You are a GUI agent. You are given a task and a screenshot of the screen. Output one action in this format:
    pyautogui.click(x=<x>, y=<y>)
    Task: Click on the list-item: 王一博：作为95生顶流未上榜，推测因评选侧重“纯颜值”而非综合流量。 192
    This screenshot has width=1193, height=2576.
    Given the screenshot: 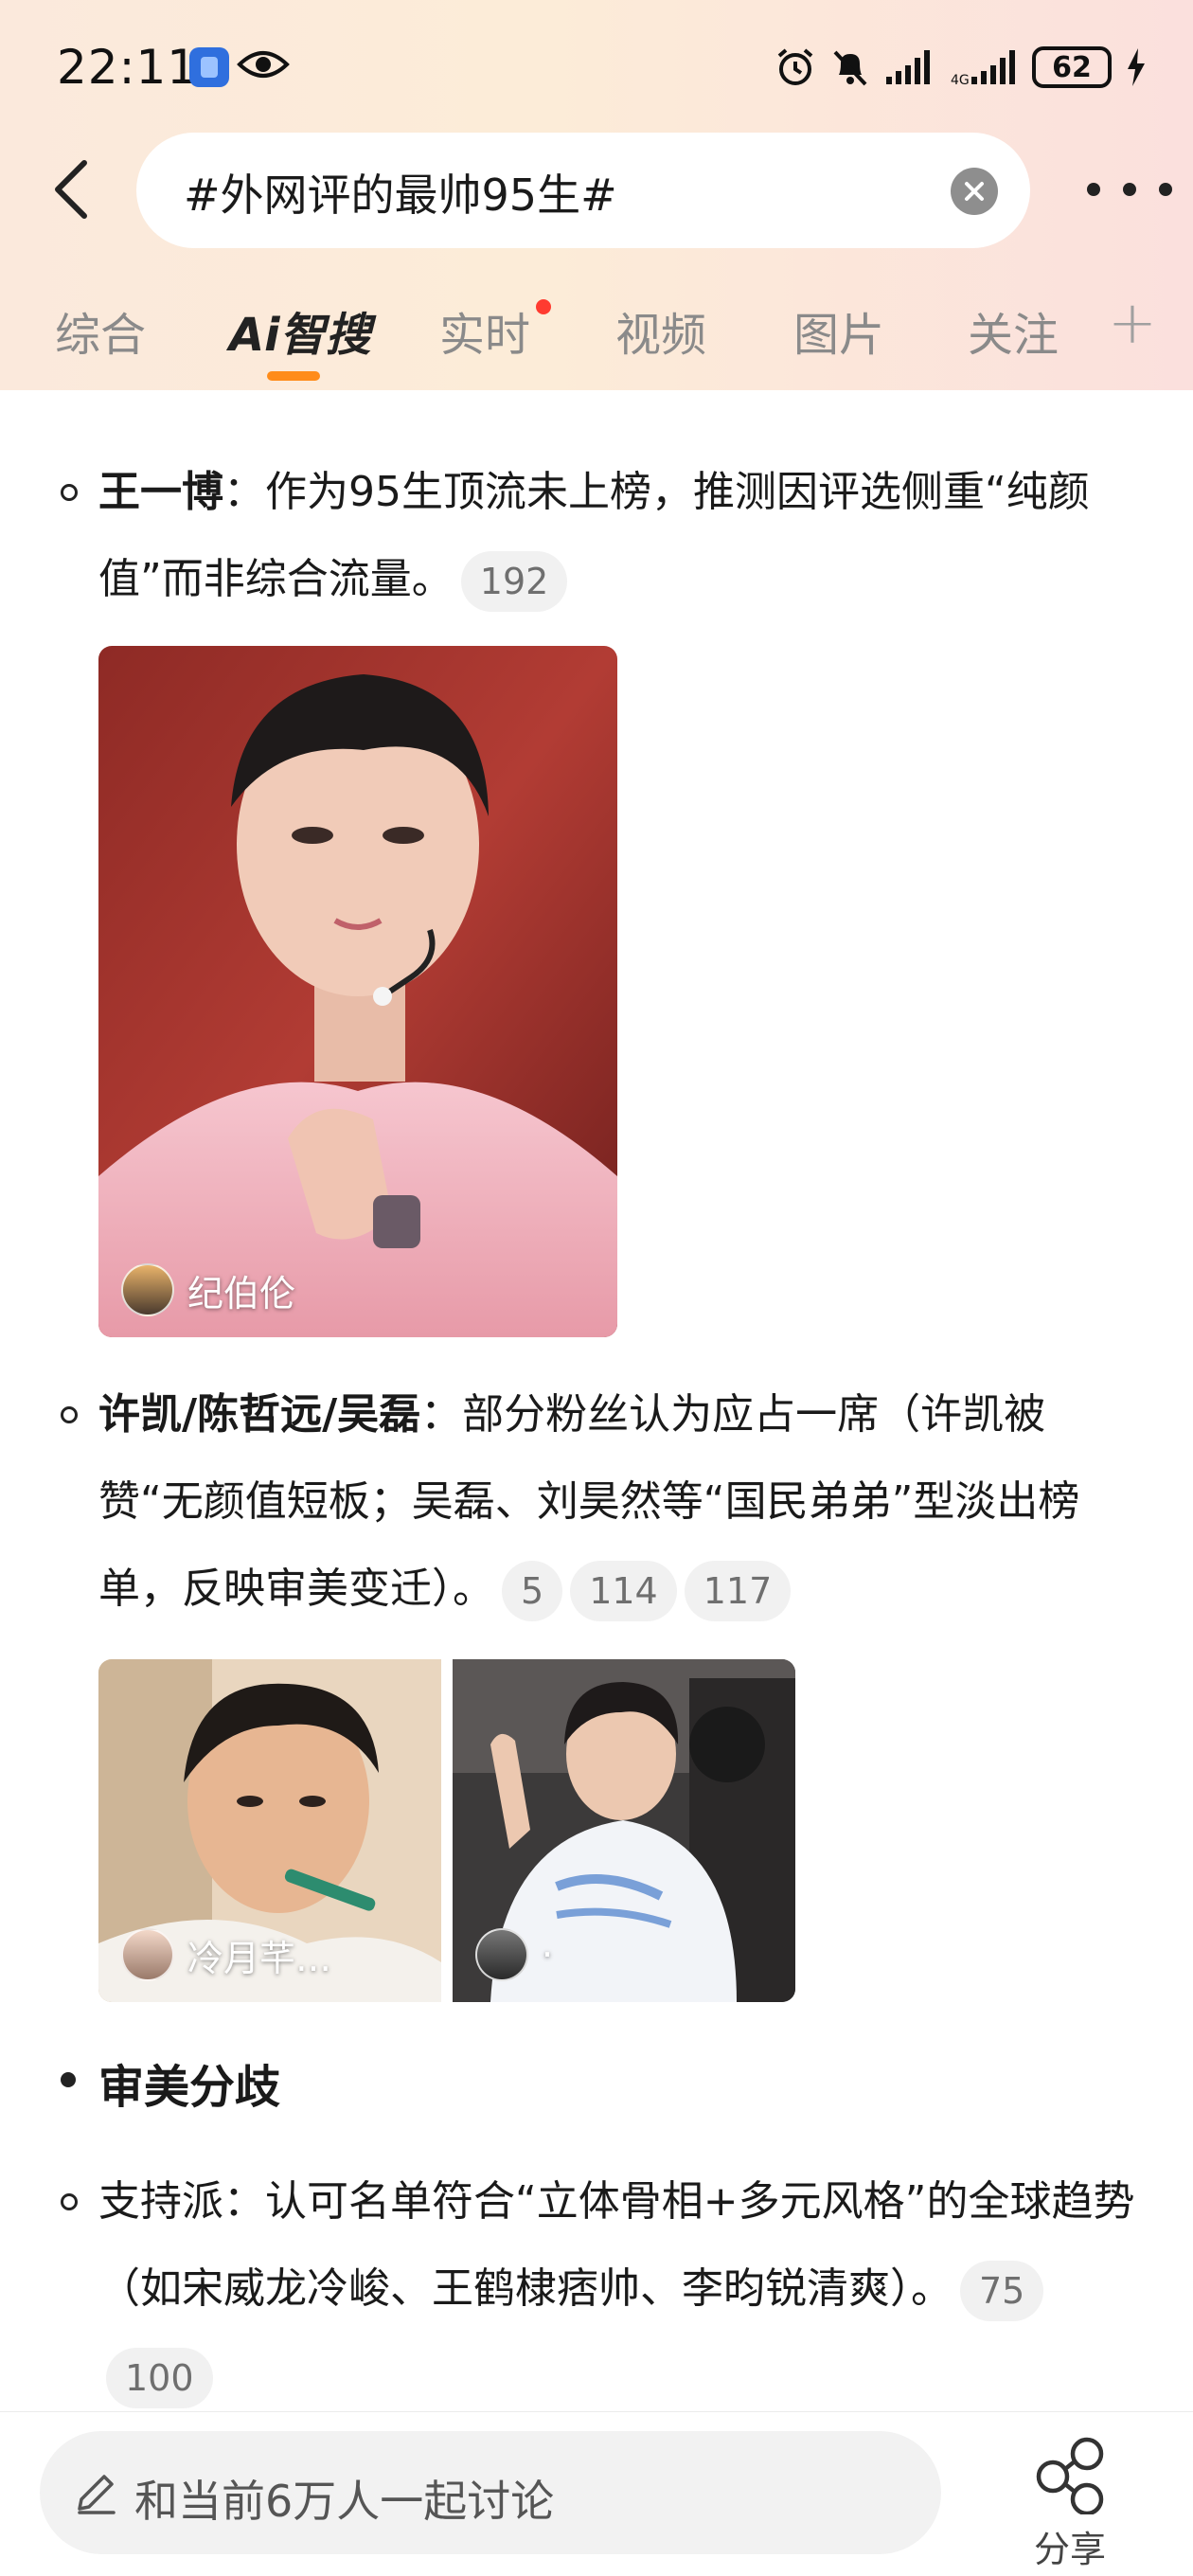 What is the action you would take?
    pyautogui.click(x=623, y=536)
    